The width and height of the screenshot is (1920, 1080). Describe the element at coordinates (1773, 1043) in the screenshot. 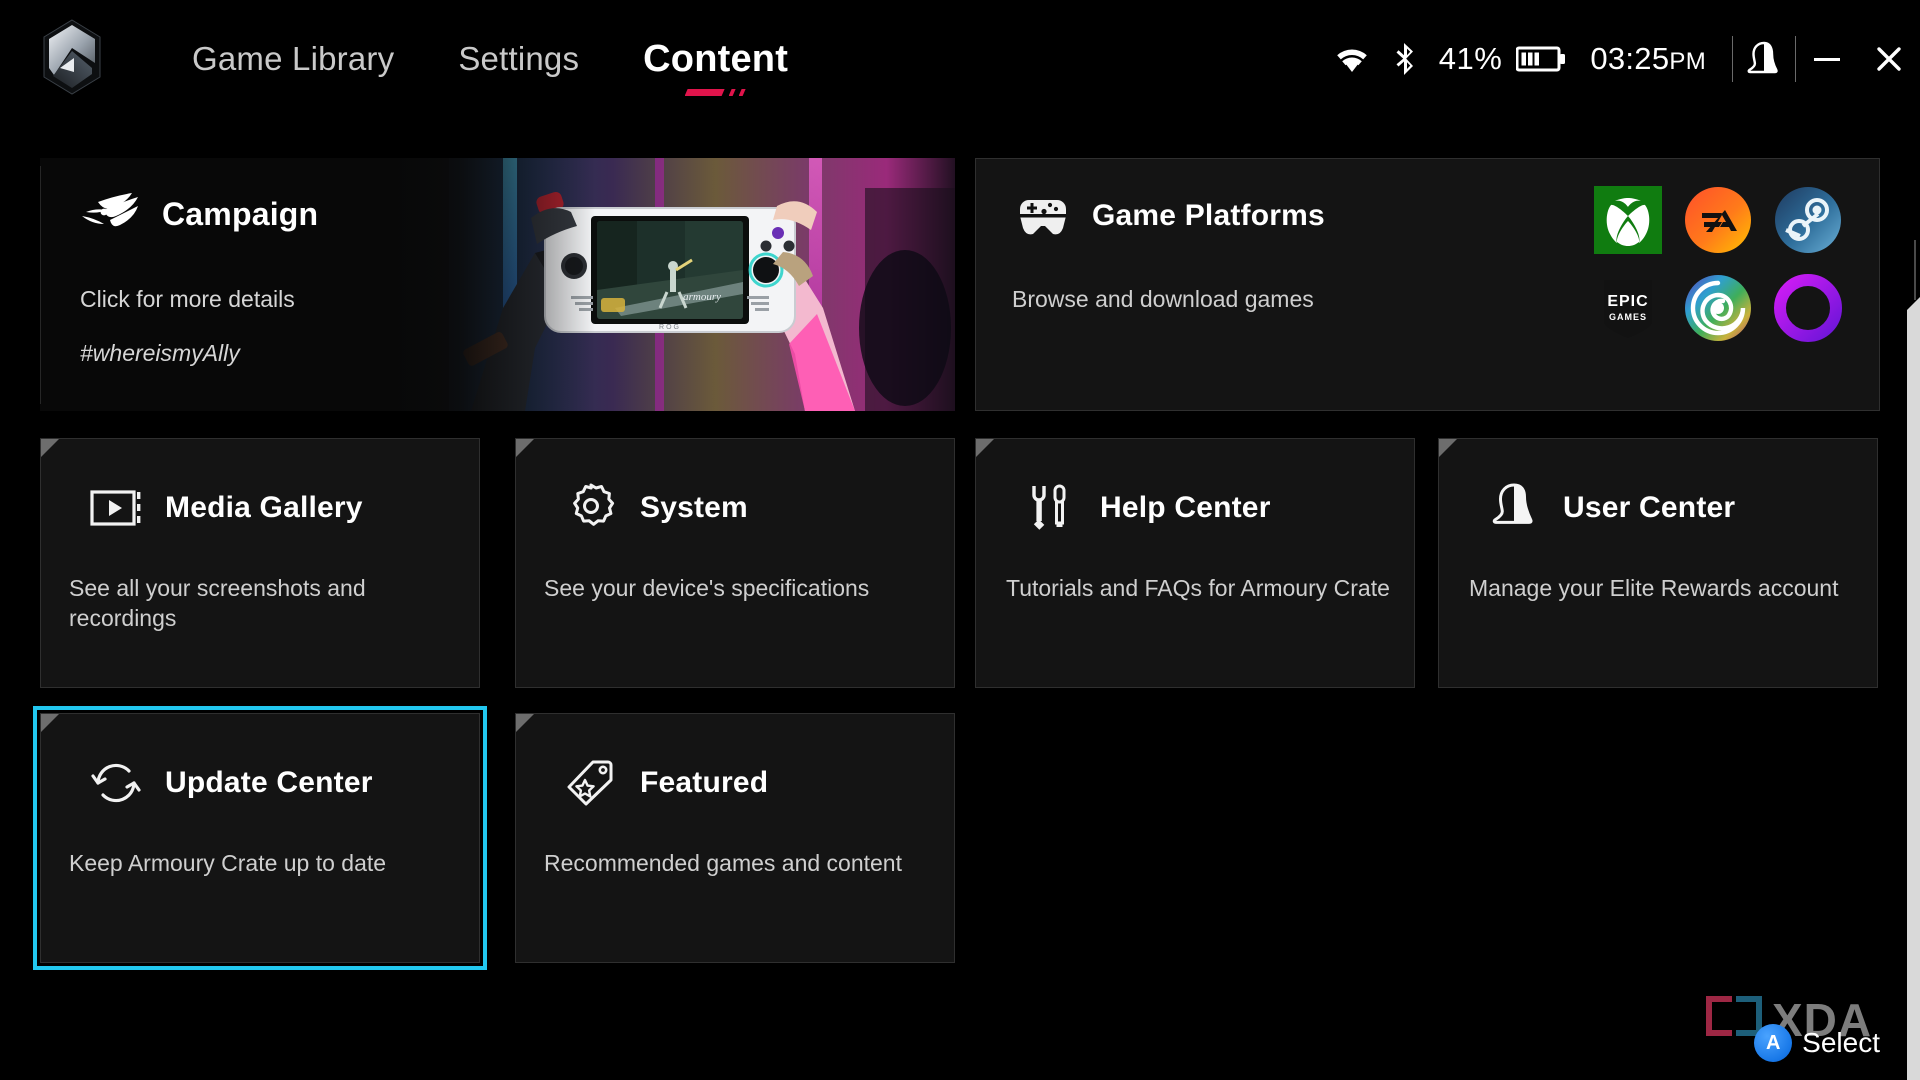

I see `a-button-icon: A` at that location.